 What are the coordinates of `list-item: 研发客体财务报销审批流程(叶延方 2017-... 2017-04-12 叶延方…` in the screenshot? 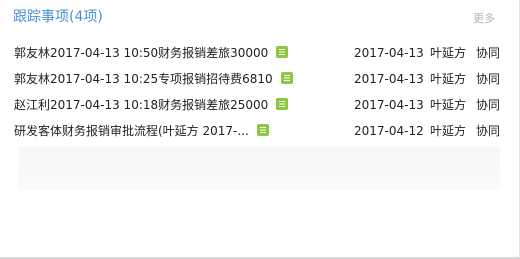 It's located at (258, 131).